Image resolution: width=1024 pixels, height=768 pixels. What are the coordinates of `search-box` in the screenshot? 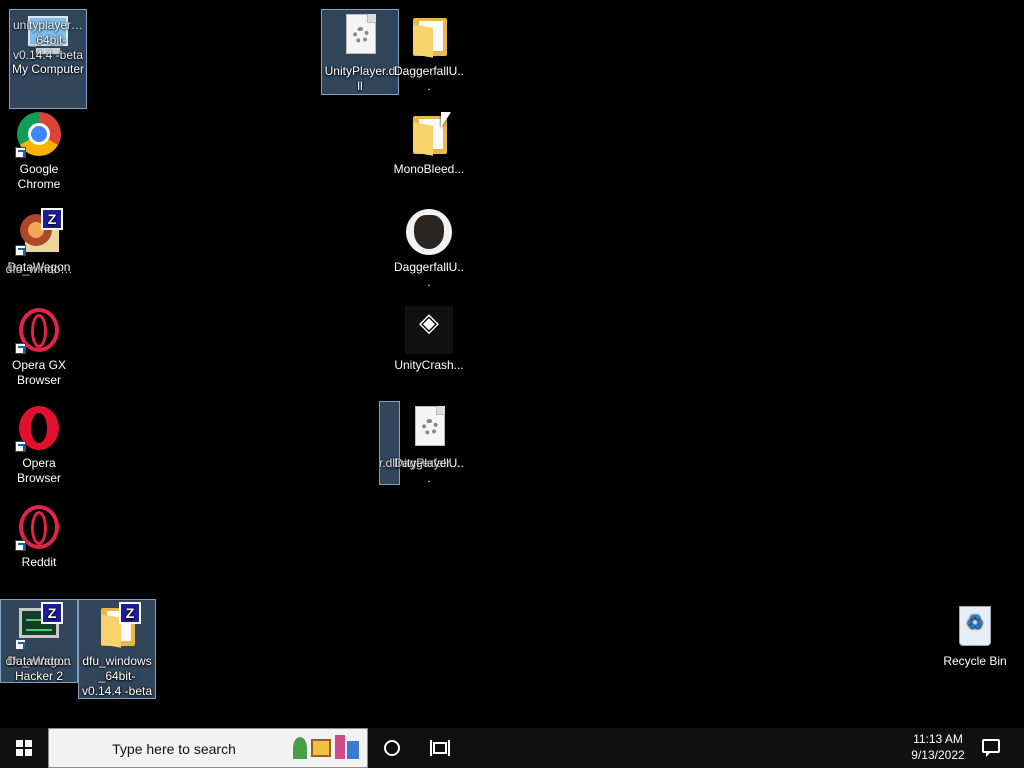 It's located at (208, 748).